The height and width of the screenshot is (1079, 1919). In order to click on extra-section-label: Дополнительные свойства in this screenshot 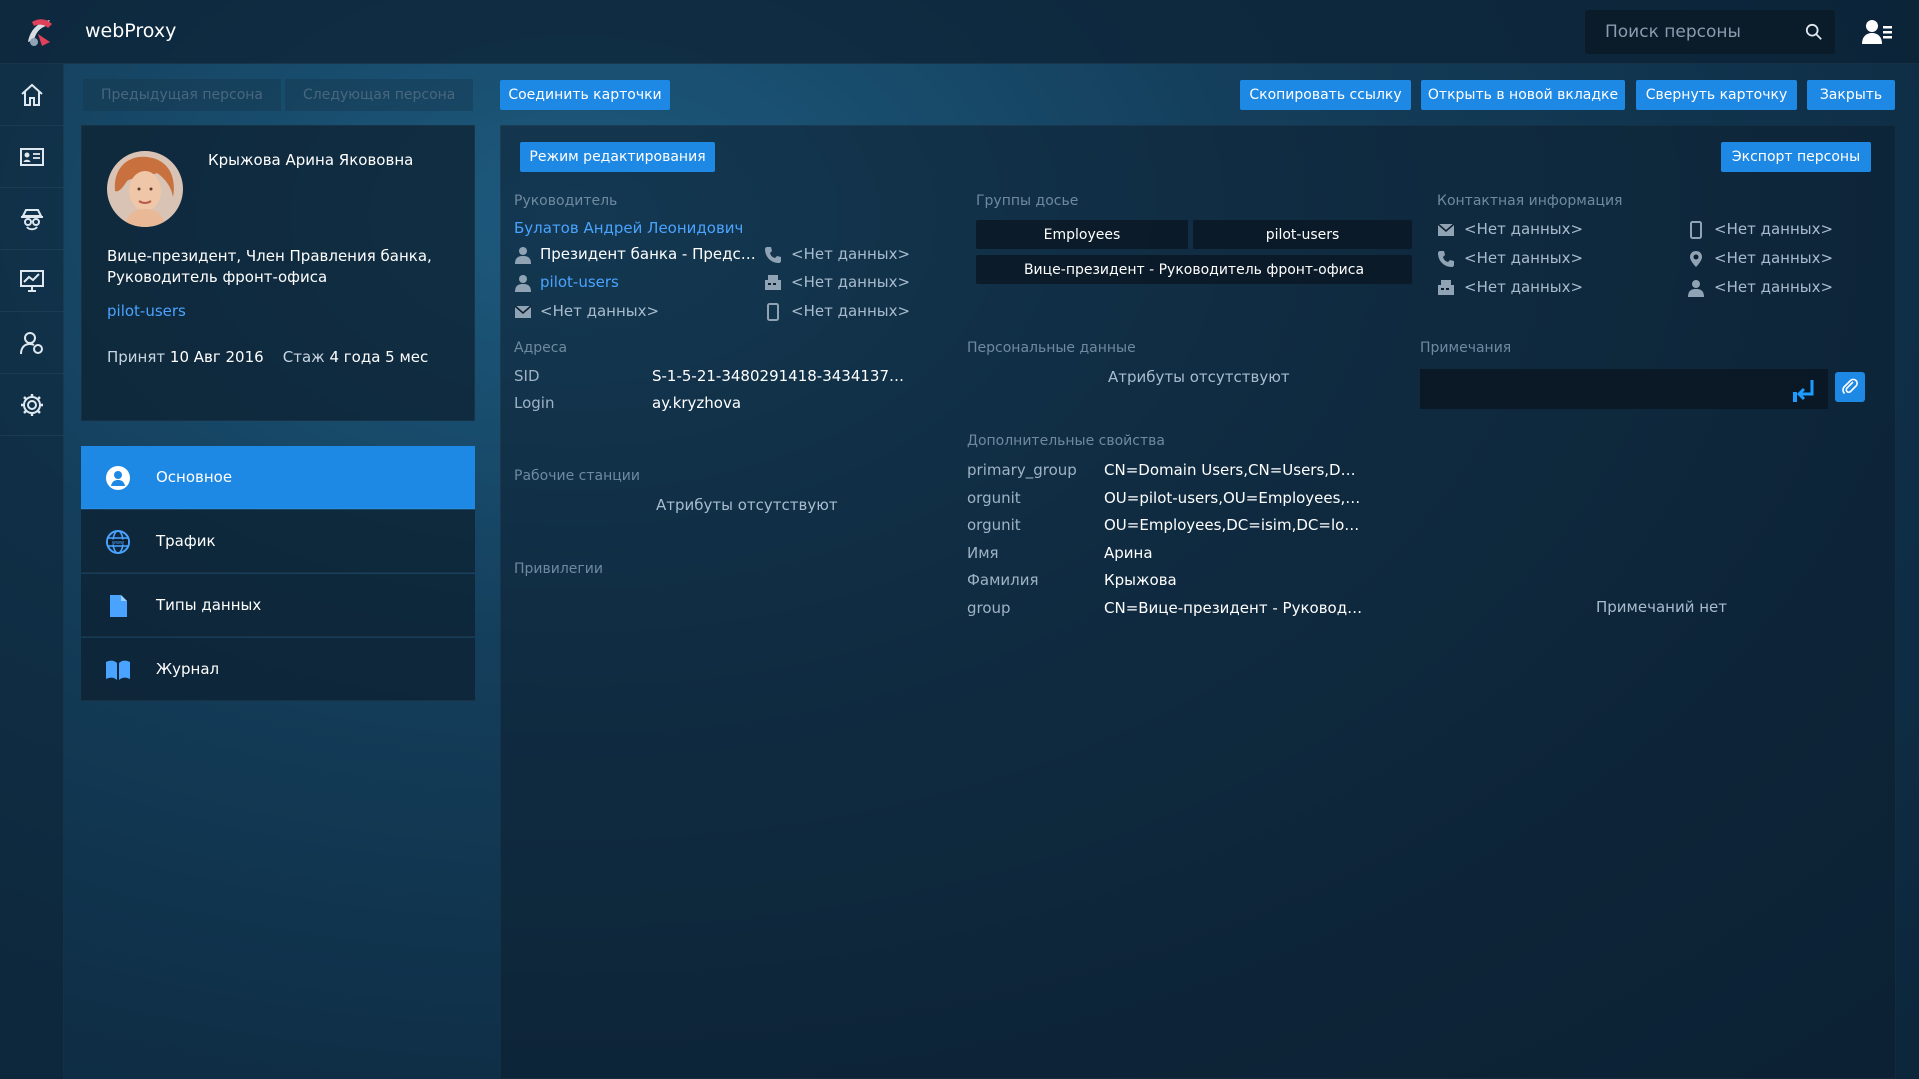, I will do `click(1066, 441)`.